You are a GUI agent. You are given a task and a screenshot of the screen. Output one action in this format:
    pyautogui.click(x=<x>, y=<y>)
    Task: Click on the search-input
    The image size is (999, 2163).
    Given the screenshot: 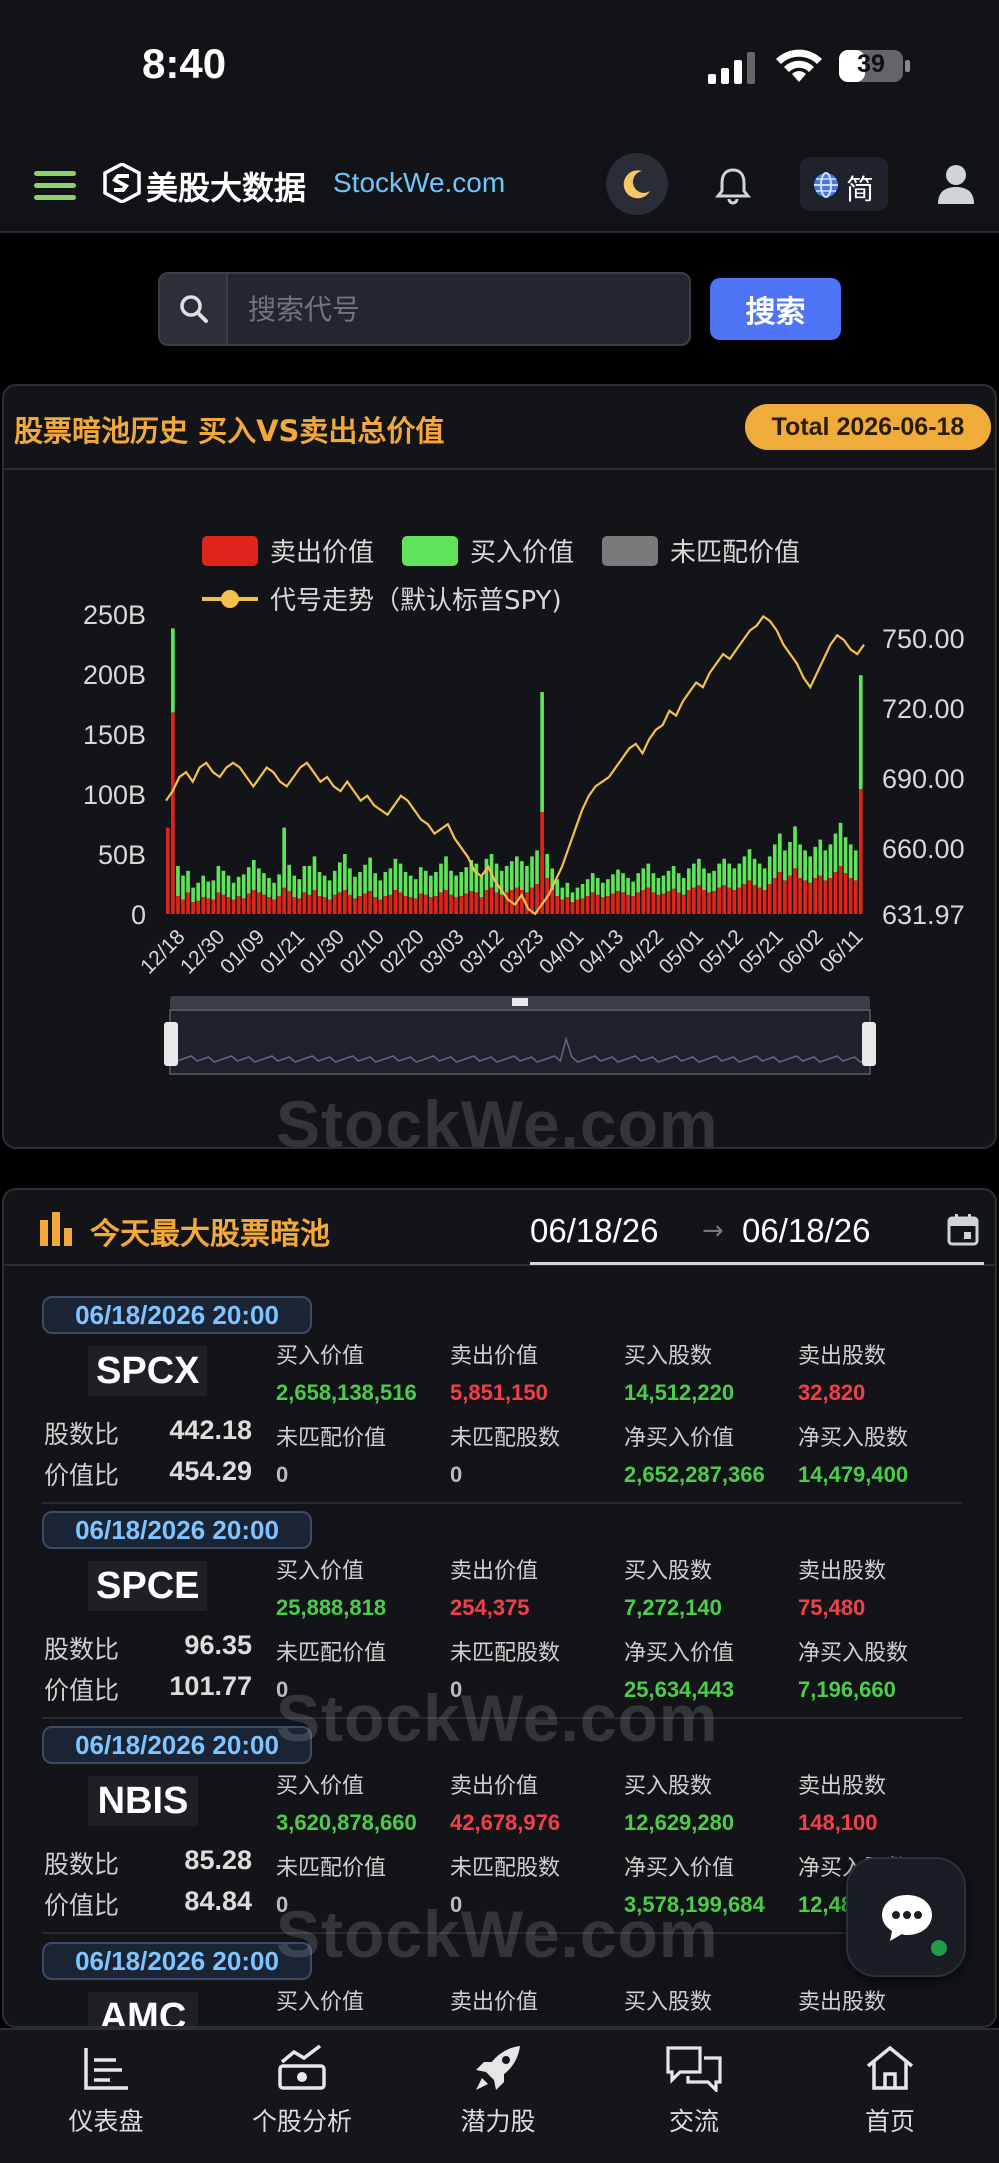 What is the action you would take?
    pyautogui.click(x=458, y=309)
    